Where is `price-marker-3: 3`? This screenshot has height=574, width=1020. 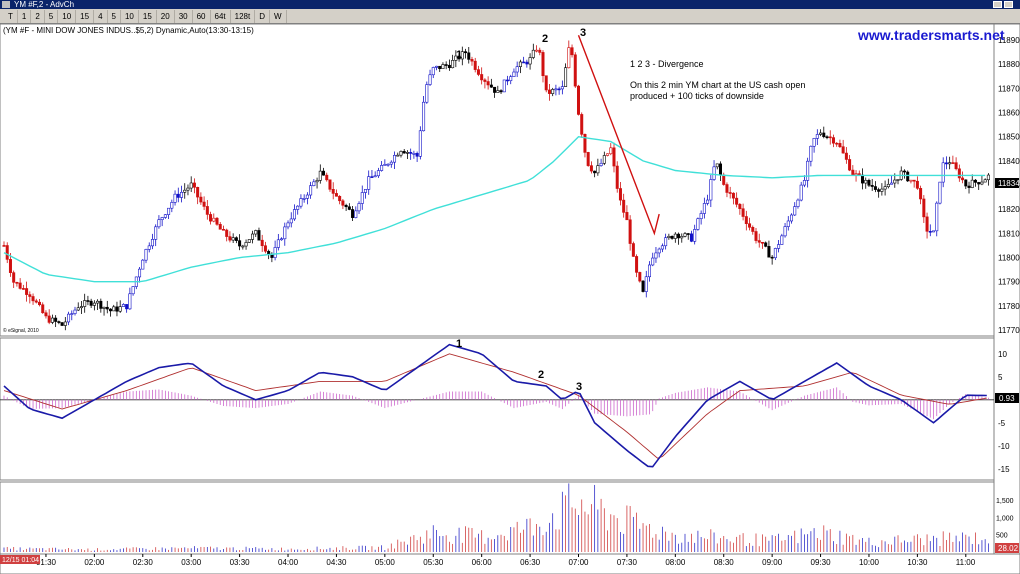
price-marker-3: 3 is located at coordinates (583, 33).